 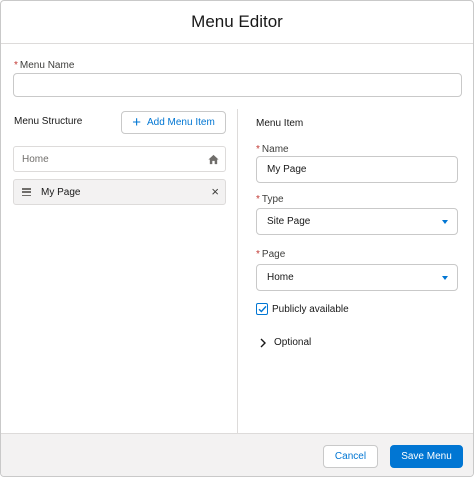 I want to click on publicly-available-checkbox, so click(x=262, y=309).